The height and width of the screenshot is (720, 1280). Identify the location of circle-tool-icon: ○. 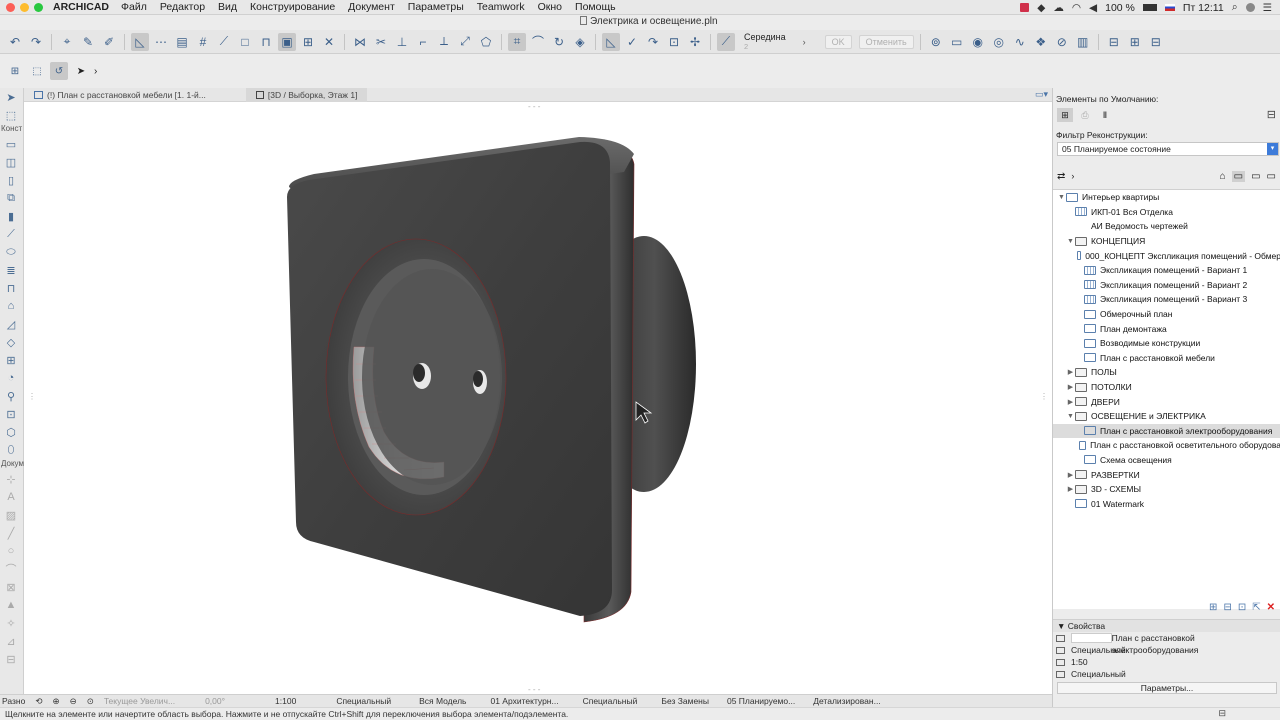
(11, 551).